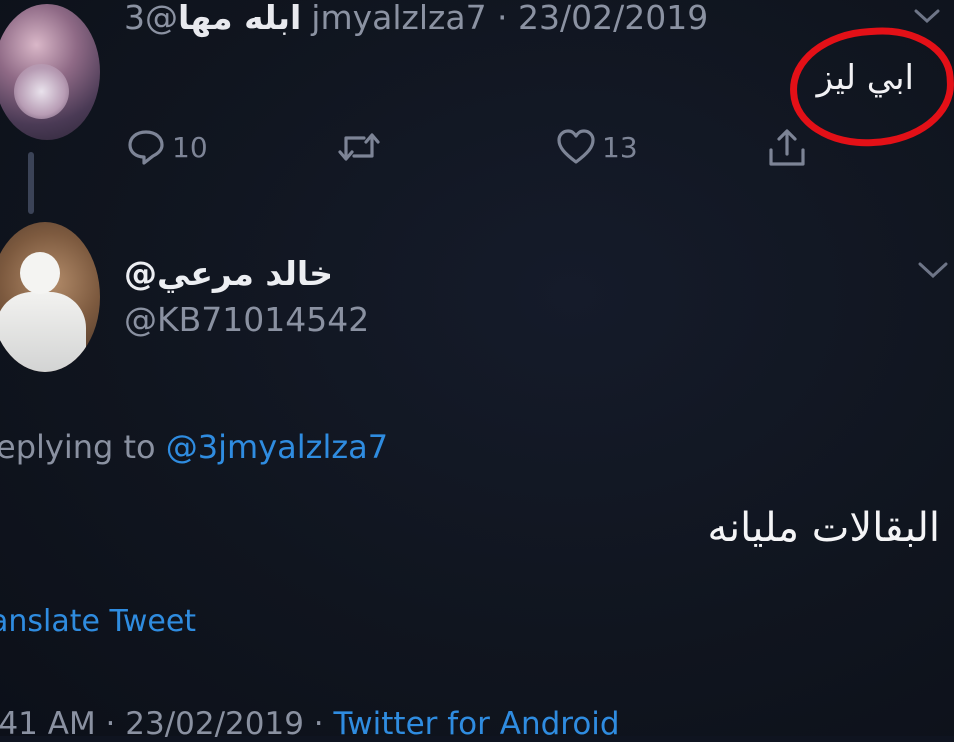 The height and width of the screenshot is (742, 954). What do you see at coordinates (246, 319) in the screenshot?
I see `reply-handle: @KB71014542` at bounding box center [246, 319].